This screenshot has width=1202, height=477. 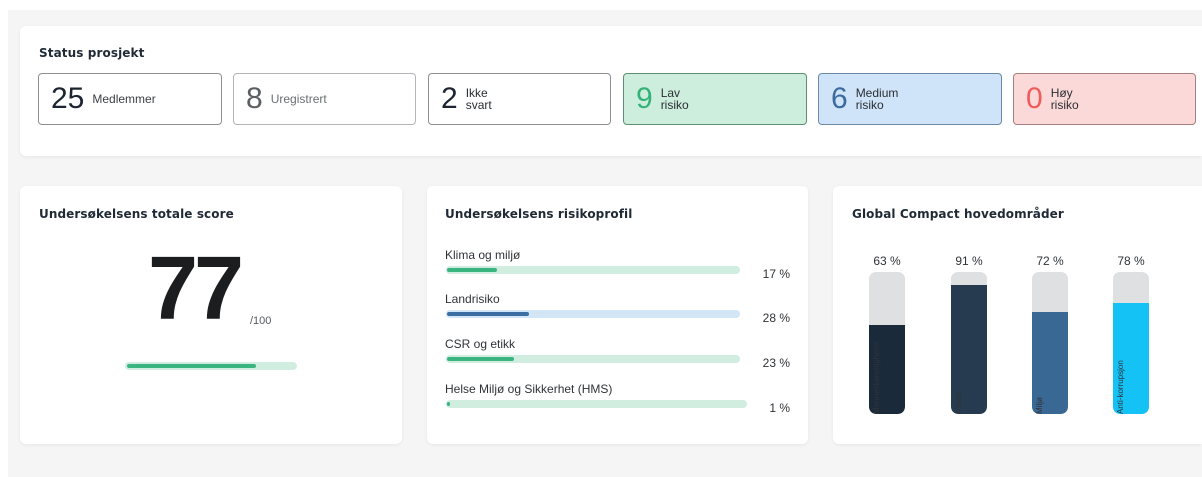 I want to click on gc-bar: Arbeid, so click(x=969, y=343).